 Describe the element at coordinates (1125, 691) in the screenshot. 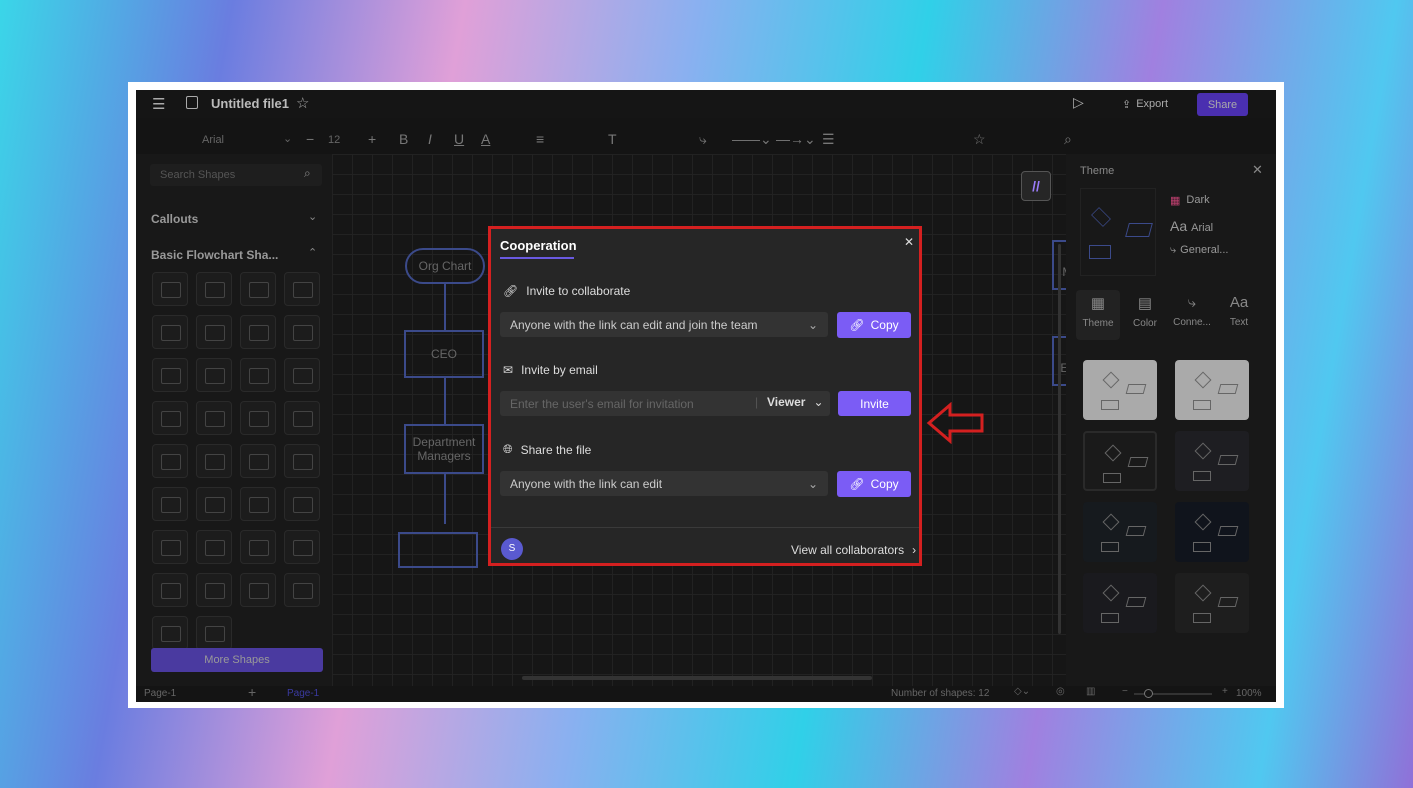

I see `zoom-out-icon: −` at that location.